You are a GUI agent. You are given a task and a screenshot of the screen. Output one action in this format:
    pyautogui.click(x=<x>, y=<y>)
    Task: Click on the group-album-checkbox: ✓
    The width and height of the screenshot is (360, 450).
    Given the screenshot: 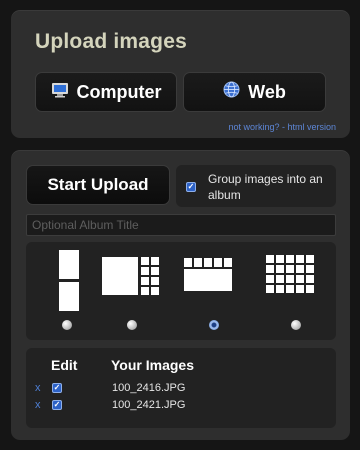 What is the action you would take?
    pyautogui.click(x=191, y=187)
    